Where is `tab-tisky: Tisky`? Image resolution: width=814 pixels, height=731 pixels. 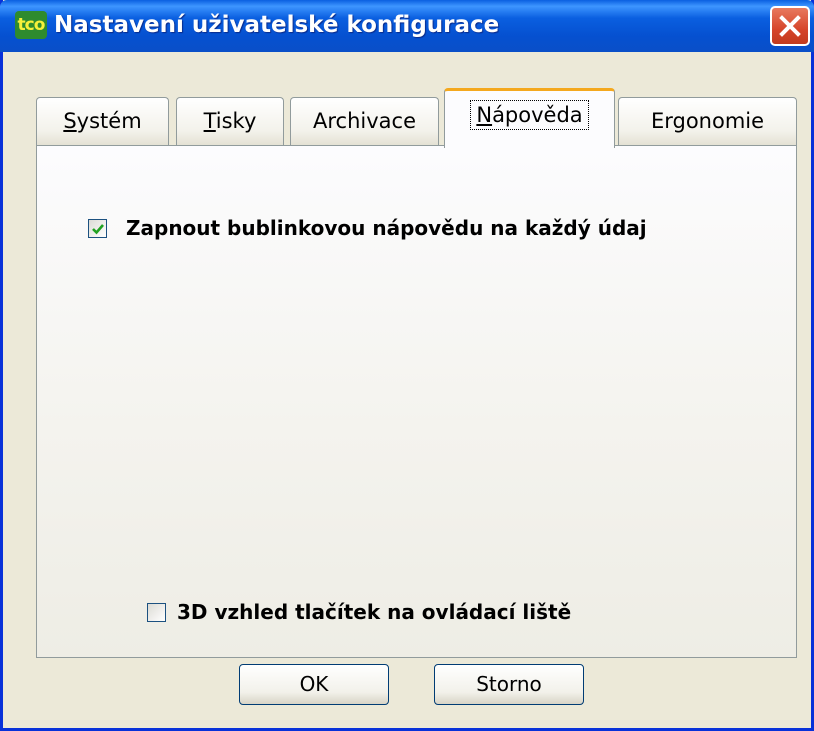
tab-tisky: Tisky is located at coordinates (230, 121).